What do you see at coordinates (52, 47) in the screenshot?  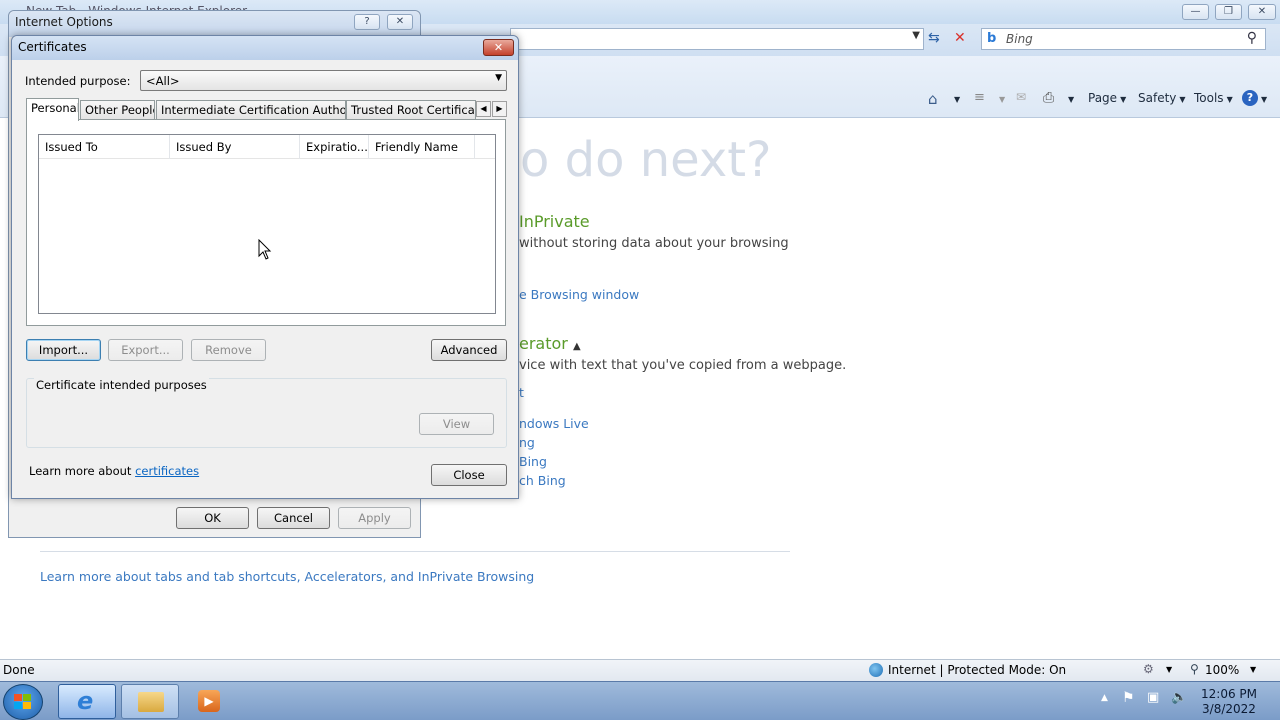 I see `certificates-title: Certificates` at bounding box center [52, 47].